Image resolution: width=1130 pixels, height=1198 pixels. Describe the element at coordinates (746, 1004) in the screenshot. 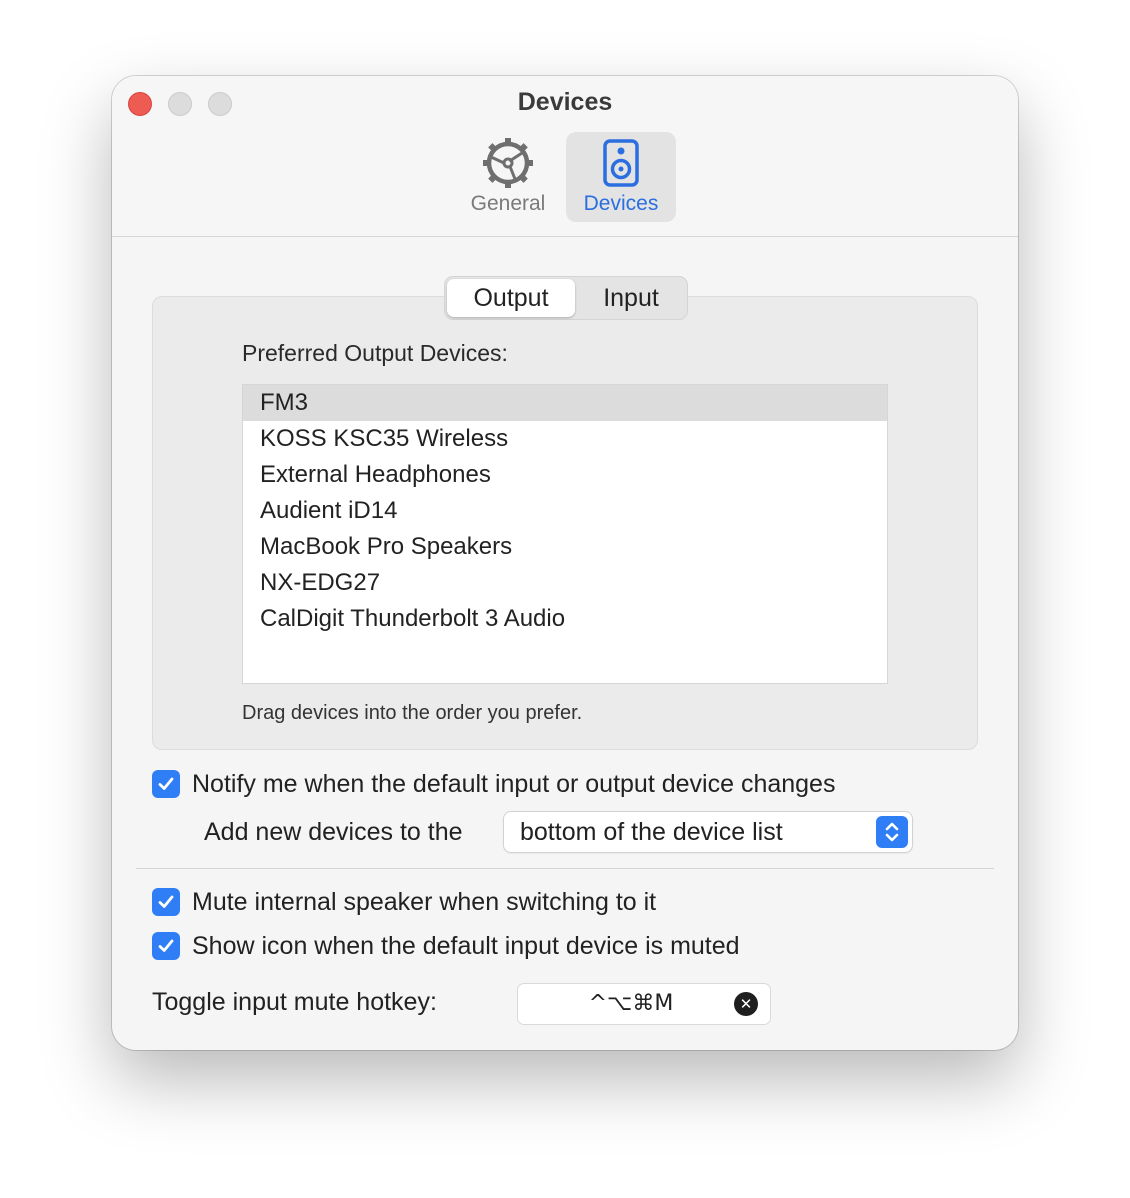

I see `clear-hotkey-icon: ✕` at that location.